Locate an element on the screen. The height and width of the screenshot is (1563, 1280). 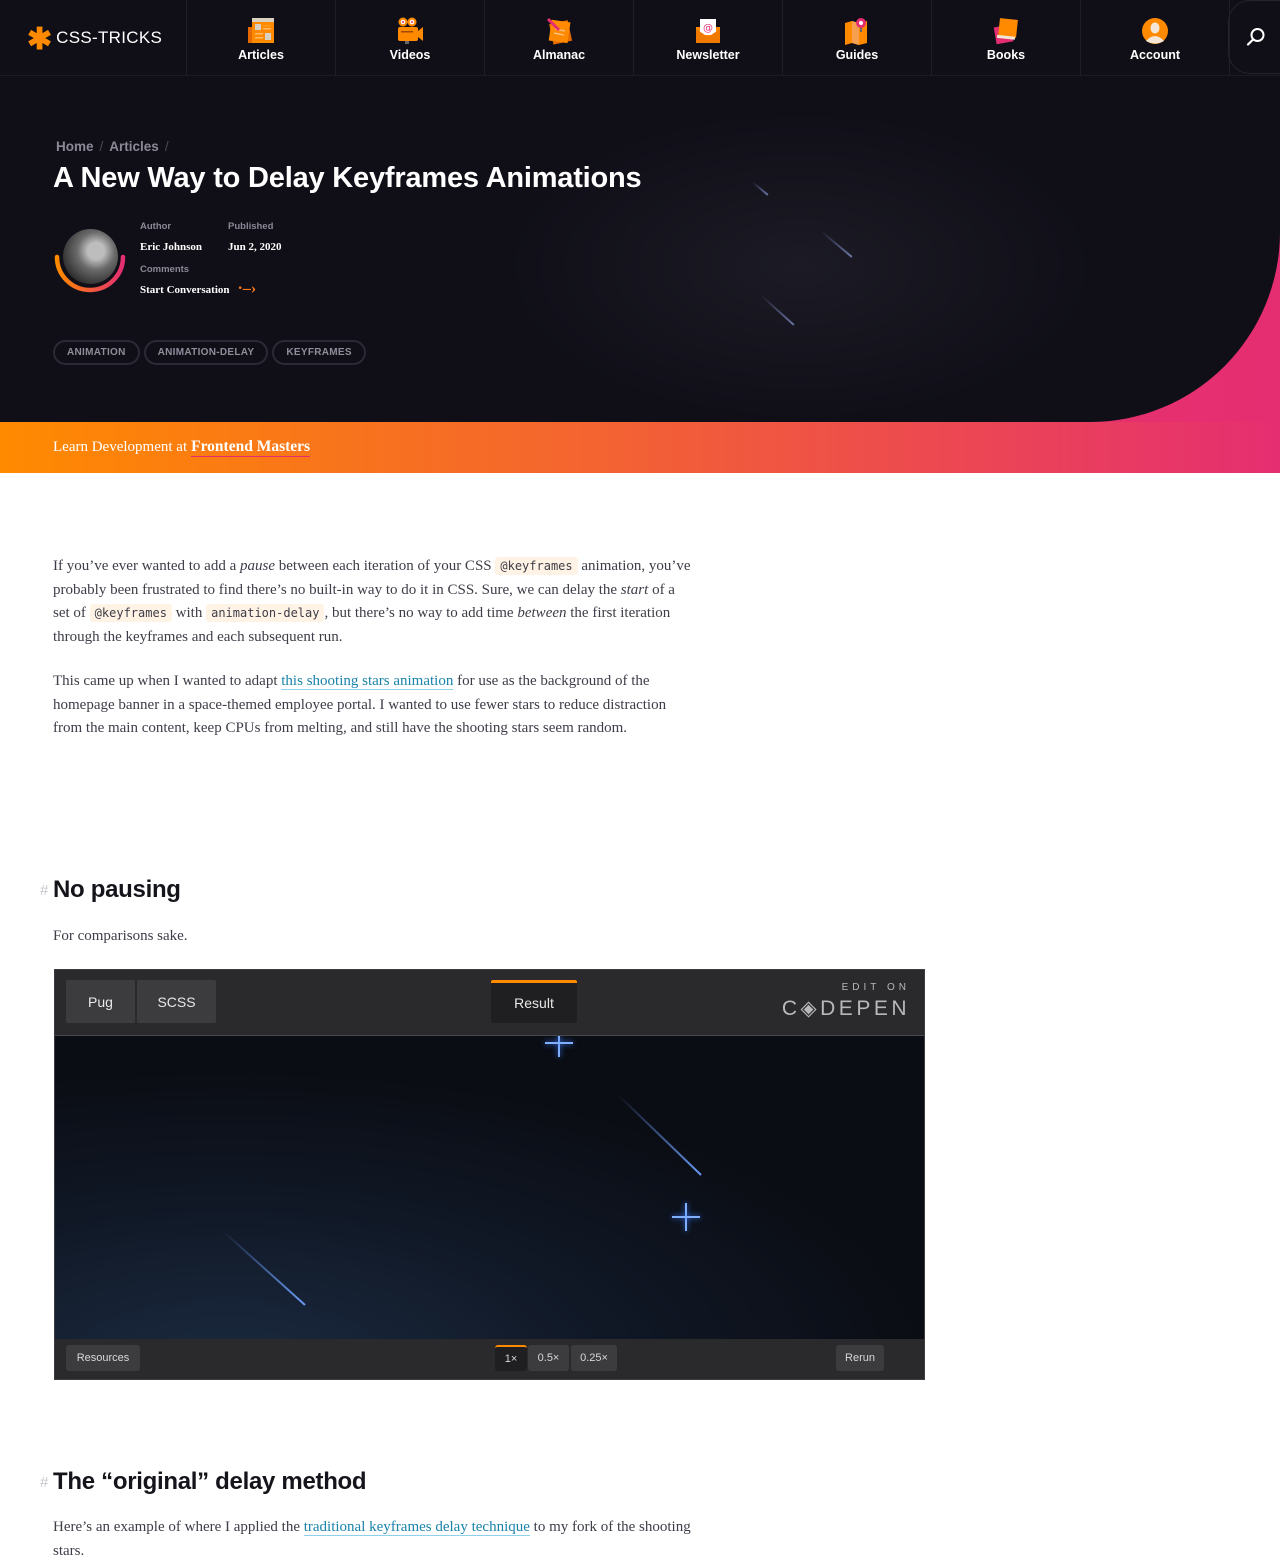
edit-on-label: EDIT ON is located at coordinates (875, 987).